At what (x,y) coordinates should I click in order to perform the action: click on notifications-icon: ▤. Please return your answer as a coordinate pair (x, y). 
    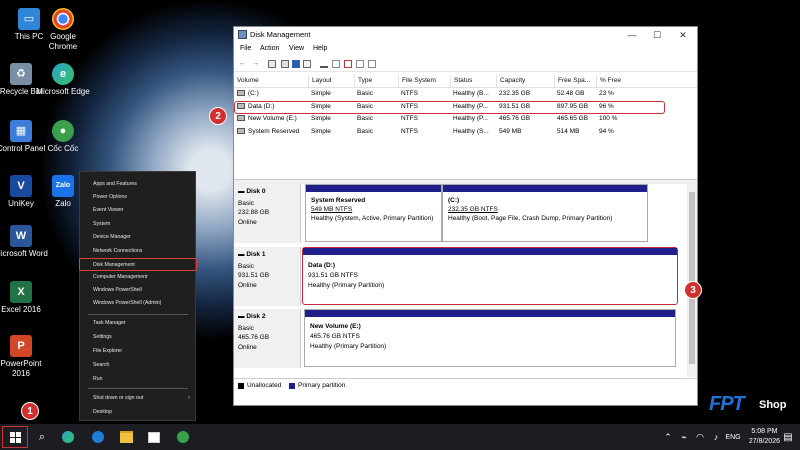
    Looking at the image, I should click on (788, 437).